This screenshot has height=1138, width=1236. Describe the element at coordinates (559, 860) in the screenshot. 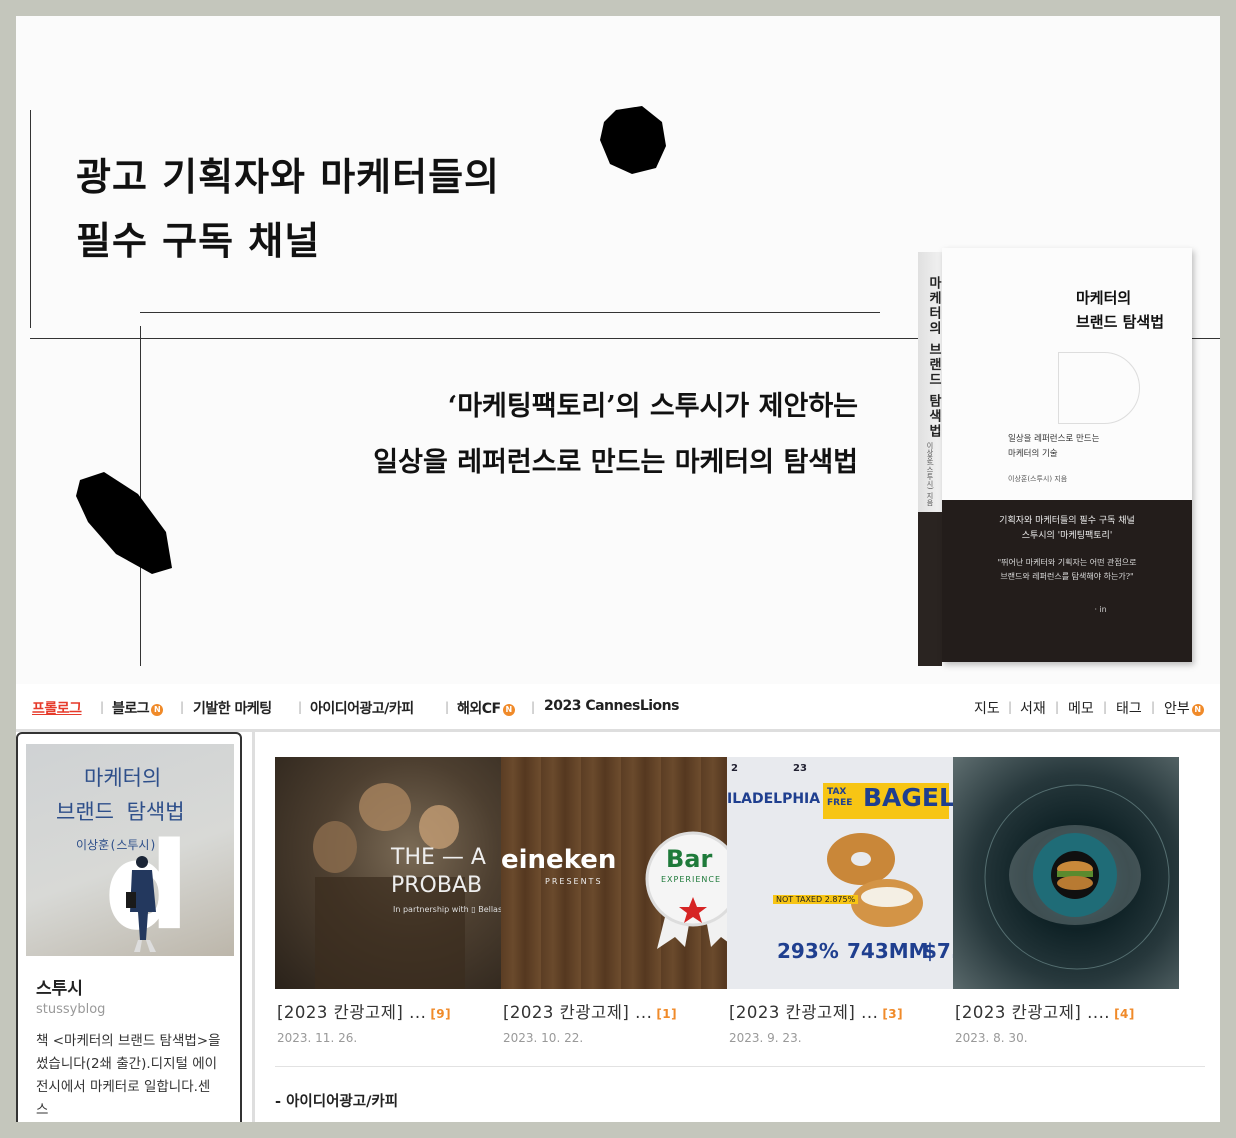

I see `thumbnail-text: eineken` at that location.